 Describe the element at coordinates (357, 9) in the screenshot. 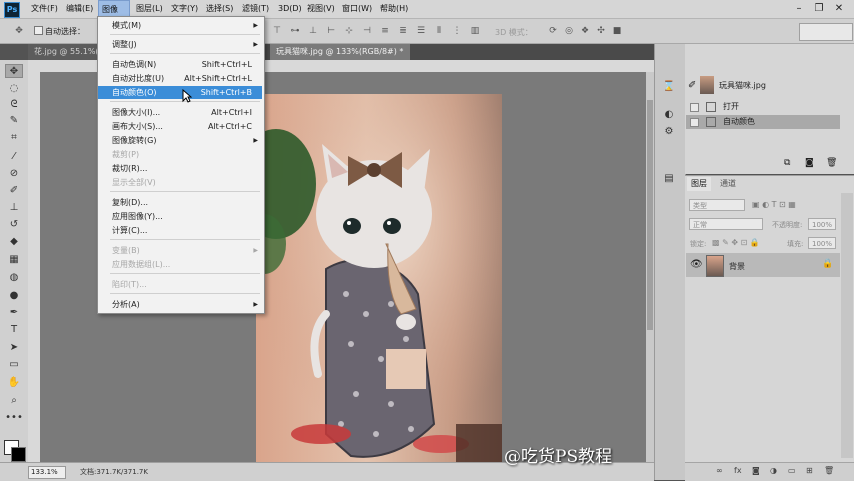

I see `menu-window: 窗口(W)` at that location.